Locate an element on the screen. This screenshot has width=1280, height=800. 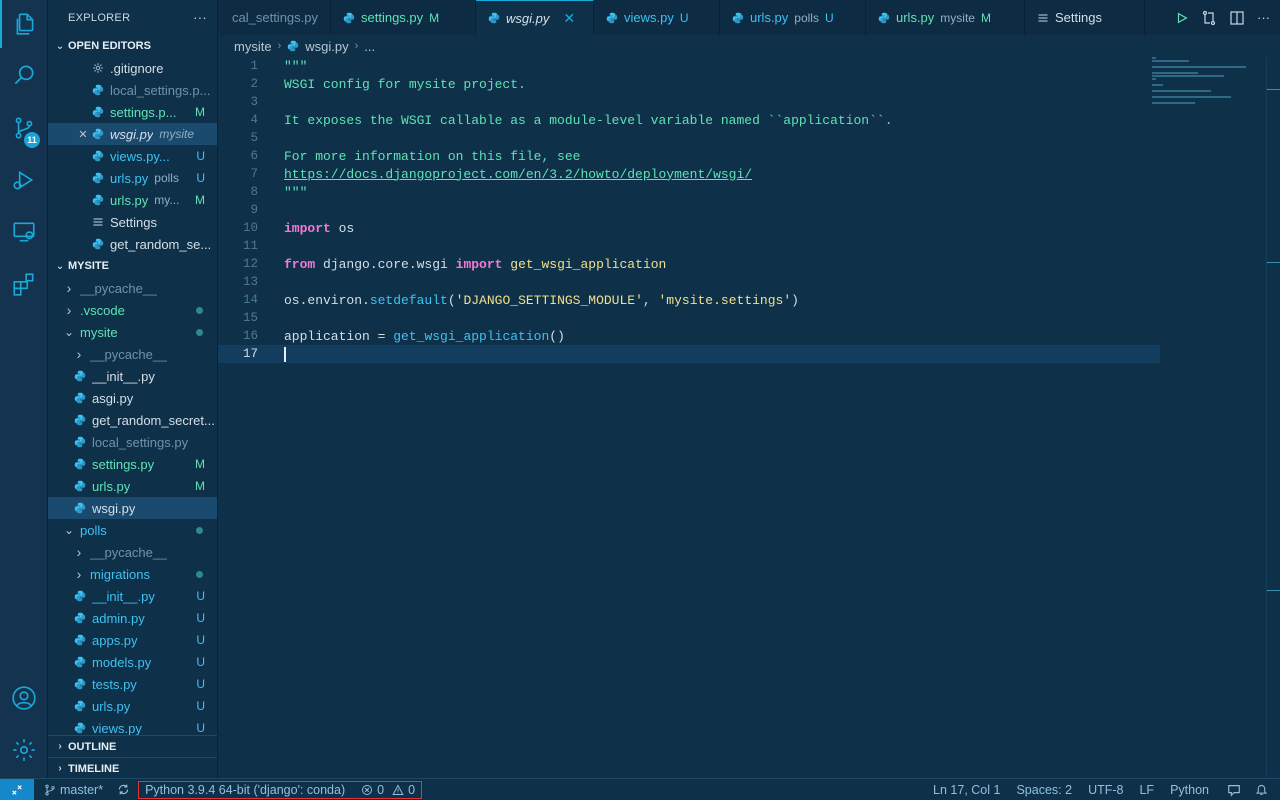
settings-gear-icon is located at coordinates (24, 750).